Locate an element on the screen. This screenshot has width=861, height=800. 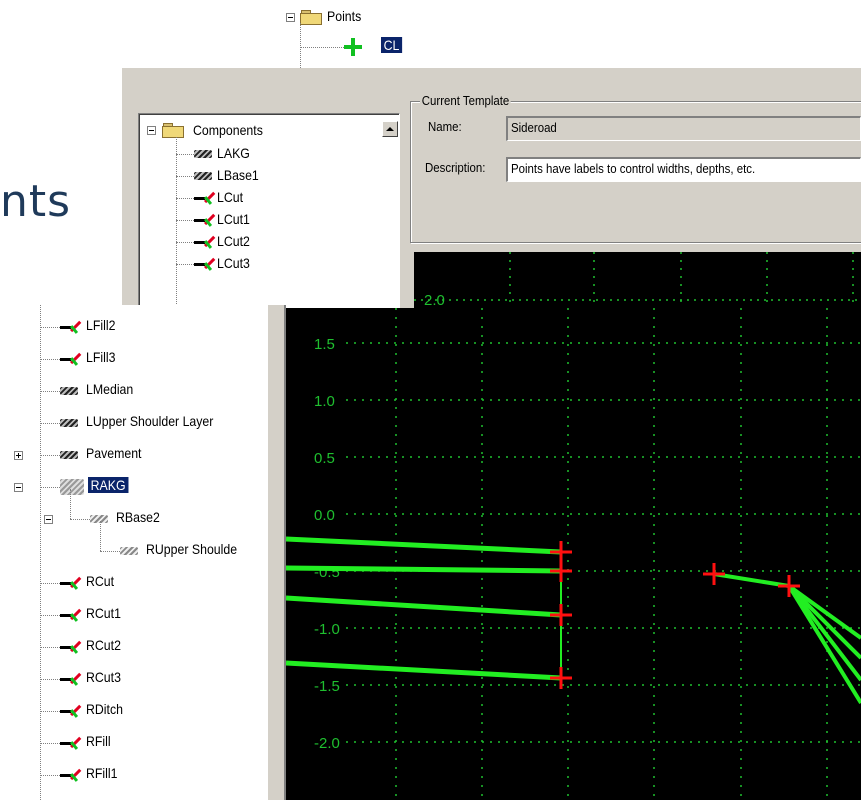
points-tree: Points CL is located at coordinates (350, 35).